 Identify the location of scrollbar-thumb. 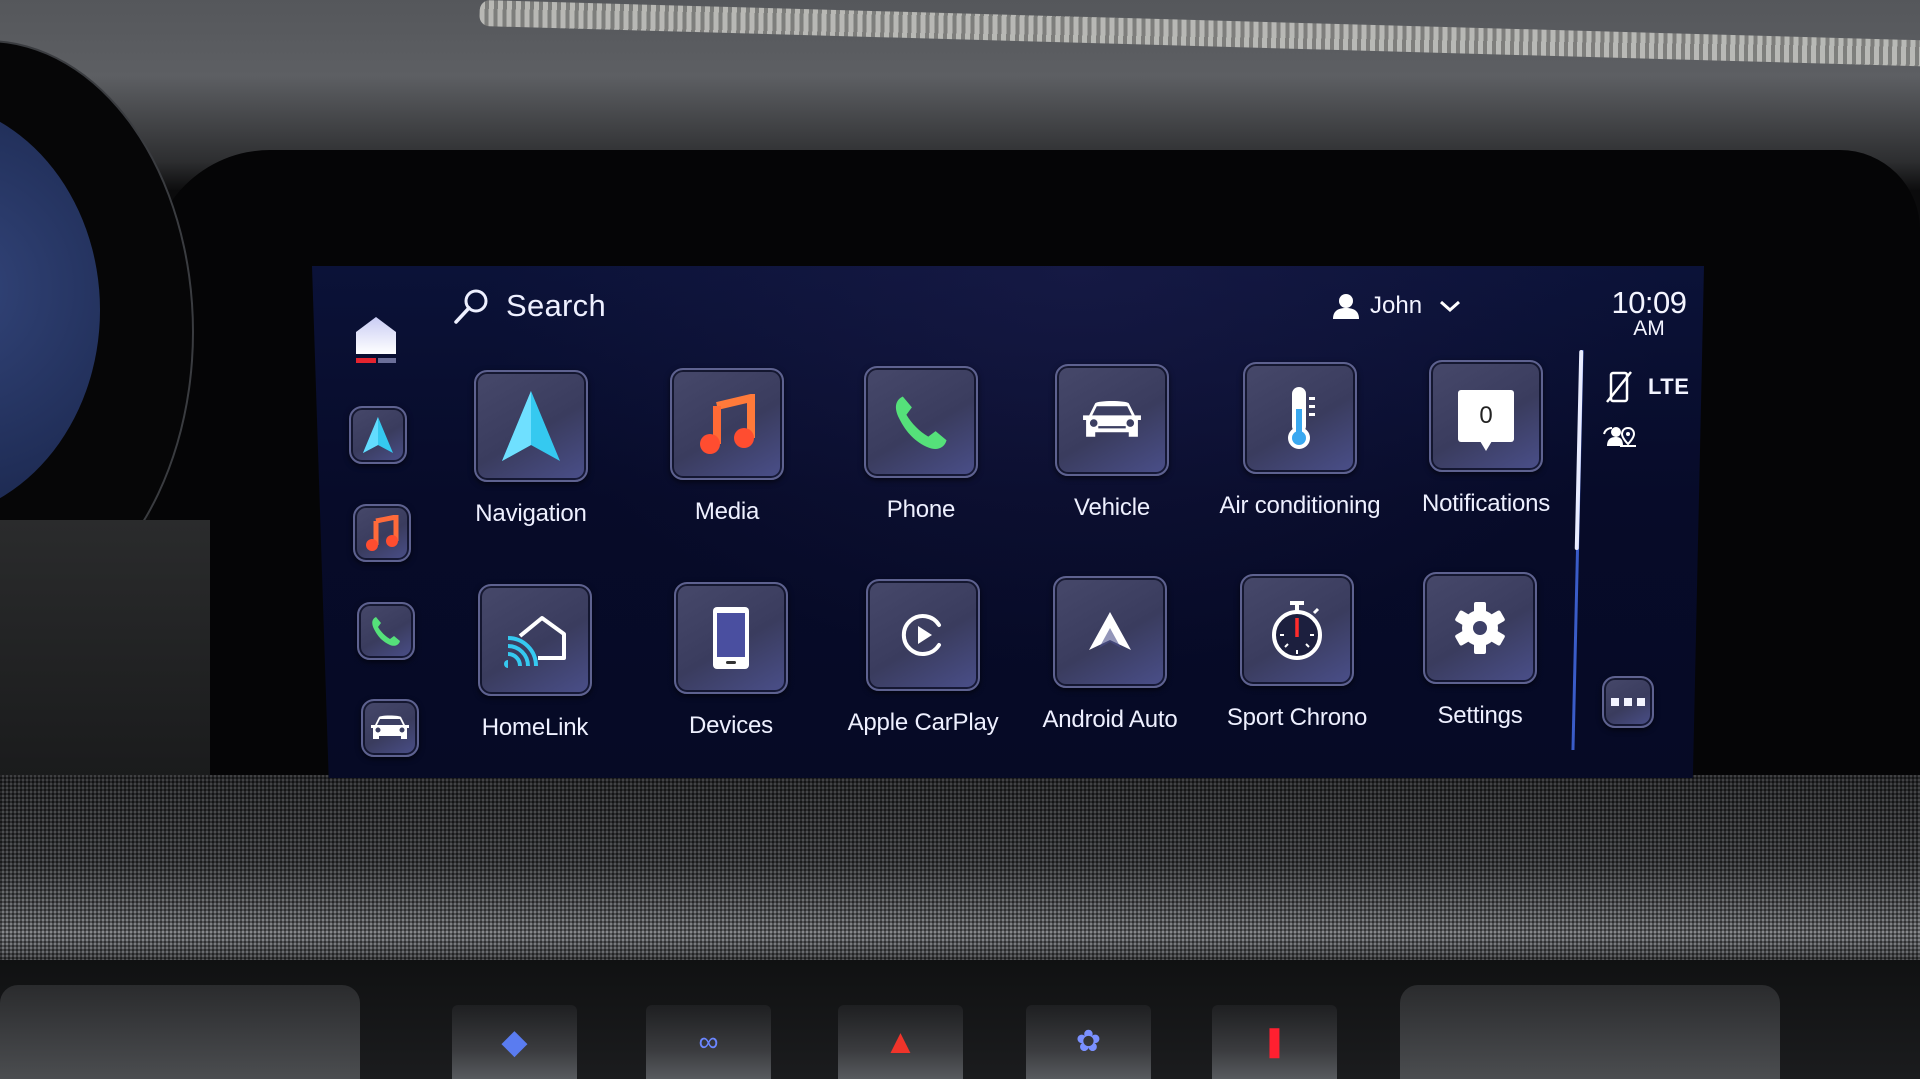
(1579, 450).